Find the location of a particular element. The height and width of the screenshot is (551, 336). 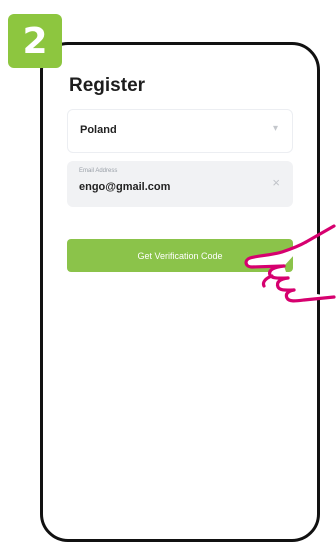

pointing-hand-icon is located at coordinates (290, 263).